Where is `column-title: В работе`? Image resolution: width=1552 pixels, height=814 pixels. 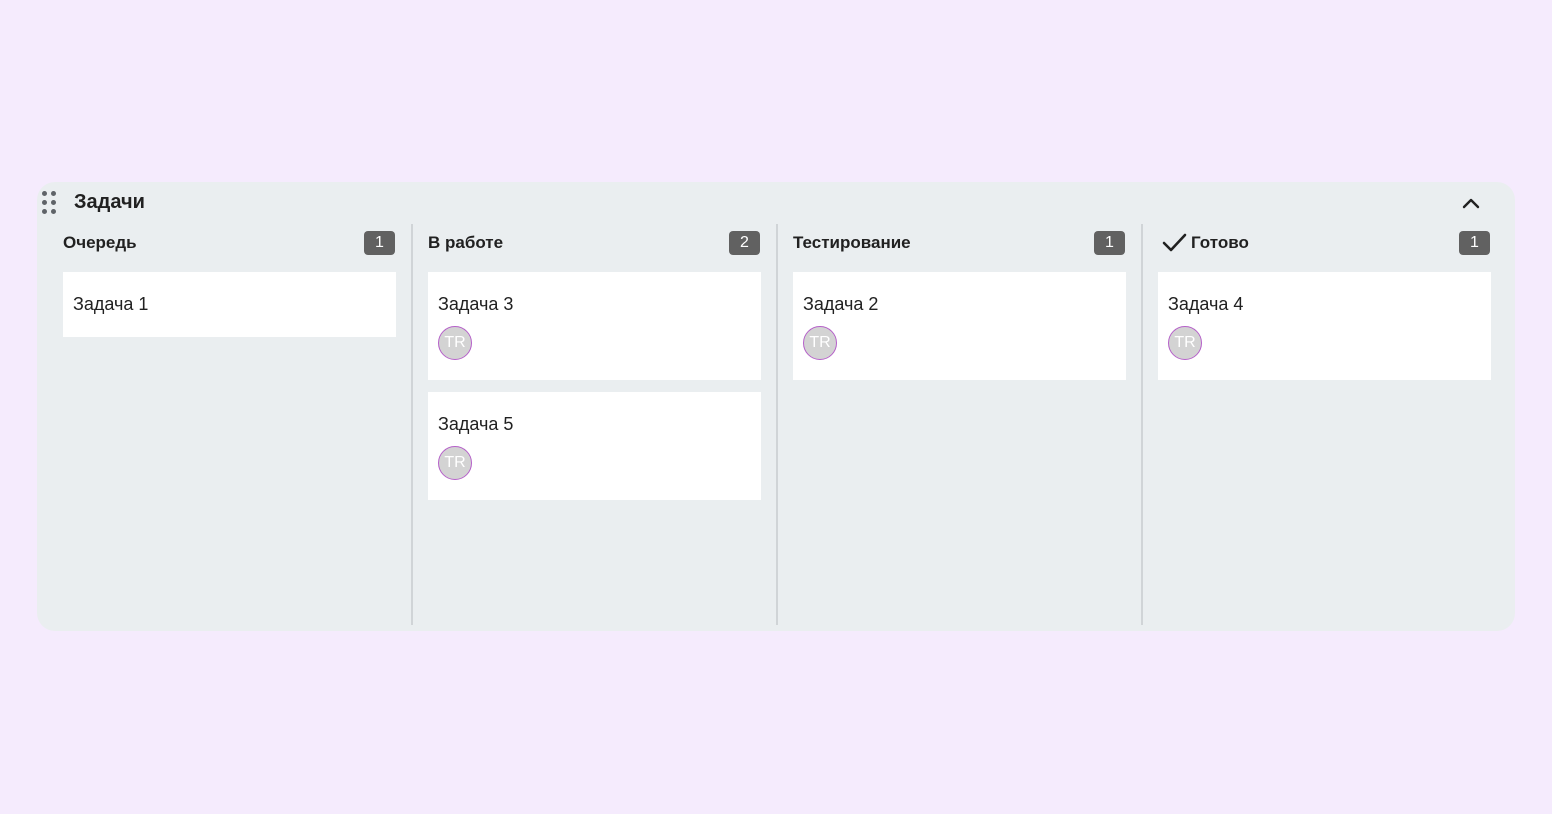
column-title: В работе is located at coordinates (466, 242).